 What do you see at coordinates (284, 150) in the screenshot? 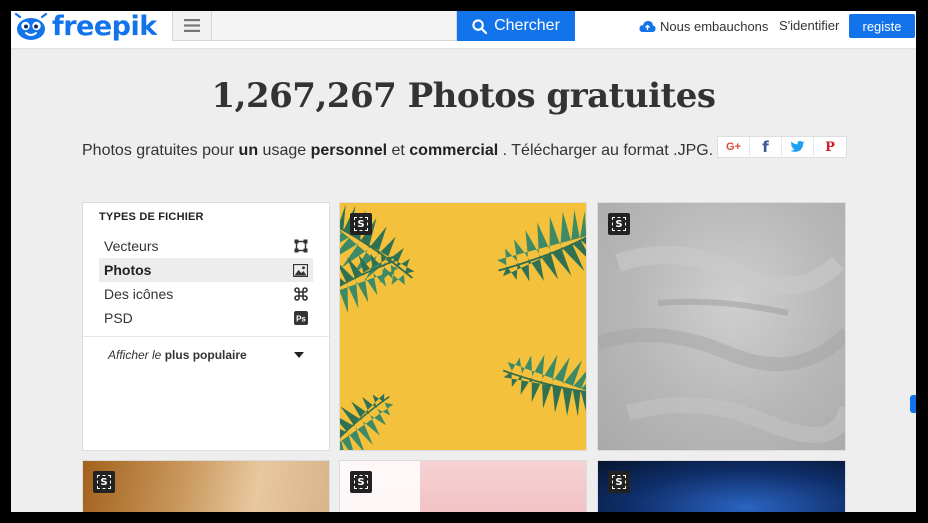
I see `subtitle-text: usage` at bounding box center [284, 150].